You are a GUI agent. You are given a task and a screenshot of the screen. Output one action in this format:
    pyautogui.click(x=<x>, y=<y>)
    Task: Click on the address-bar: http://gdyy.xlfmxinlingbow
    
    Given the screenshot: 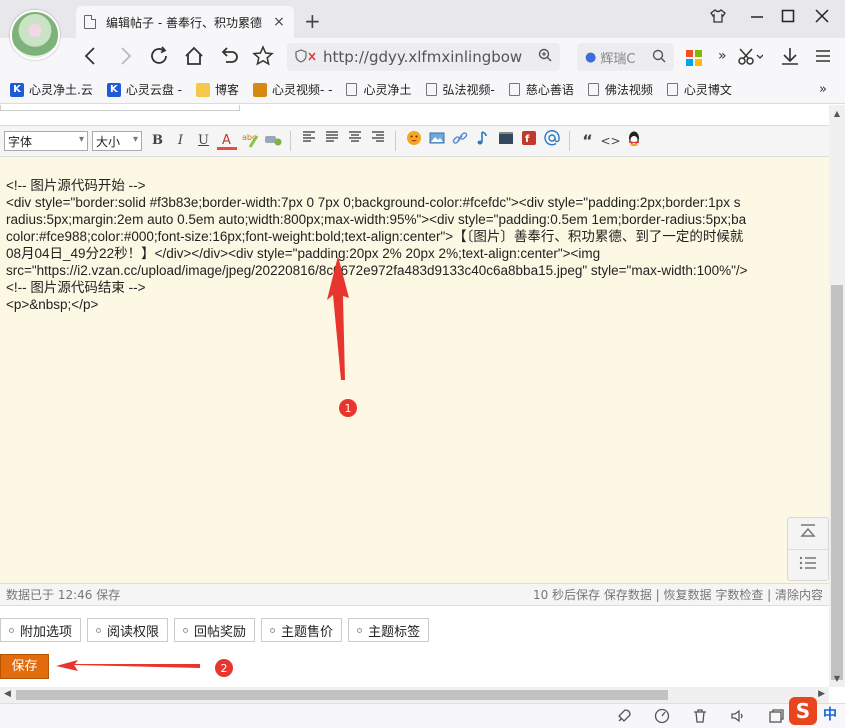 What is the action you would take?
    pyautogui.click(x=423, y=57)
    